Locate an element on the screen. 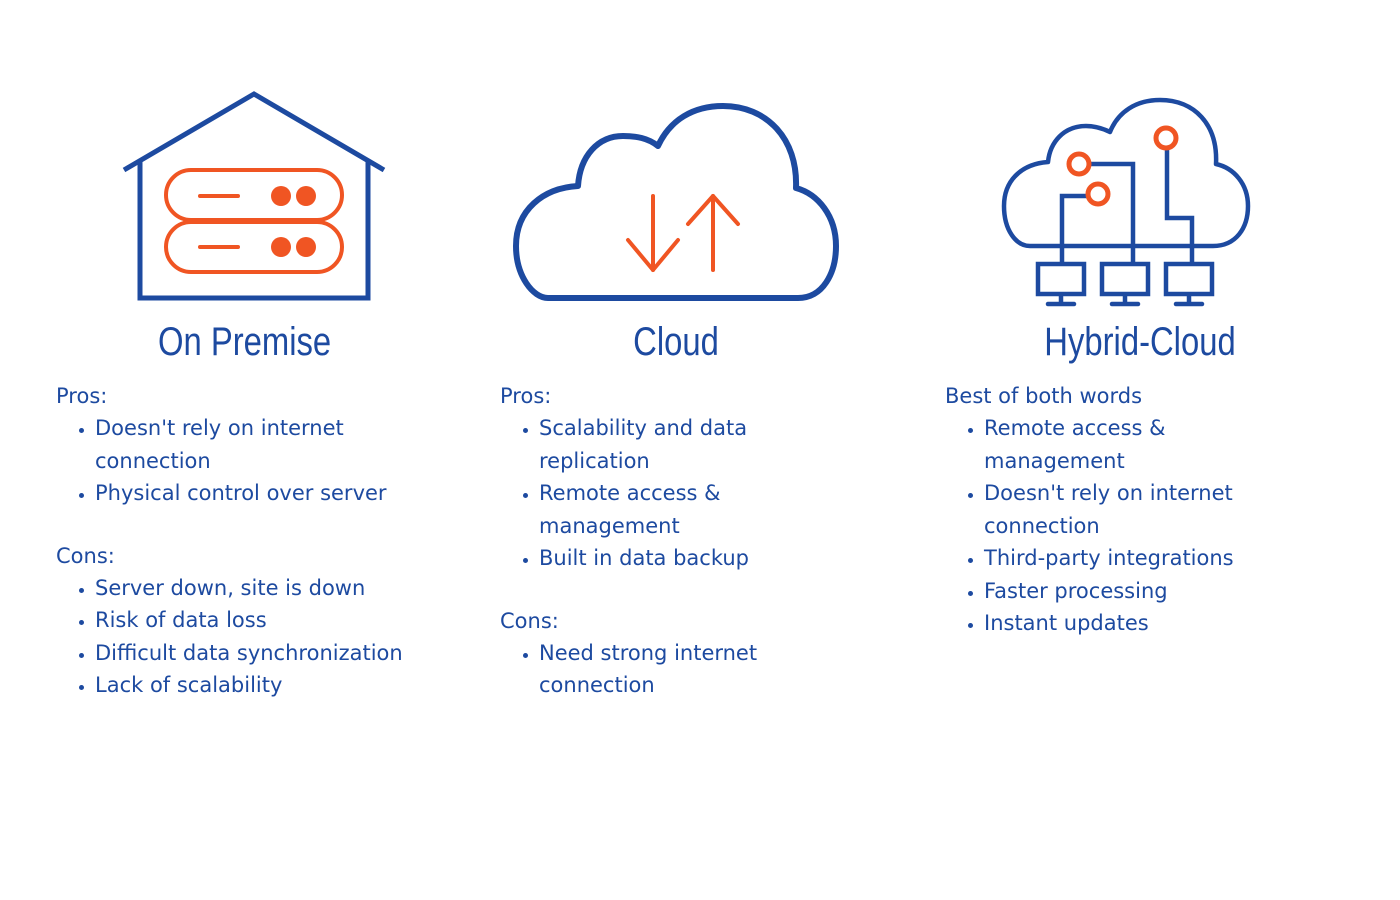 This screenshot has width=1400, height=900. section-label: Best of both words is located at coordinates (1044, 396).